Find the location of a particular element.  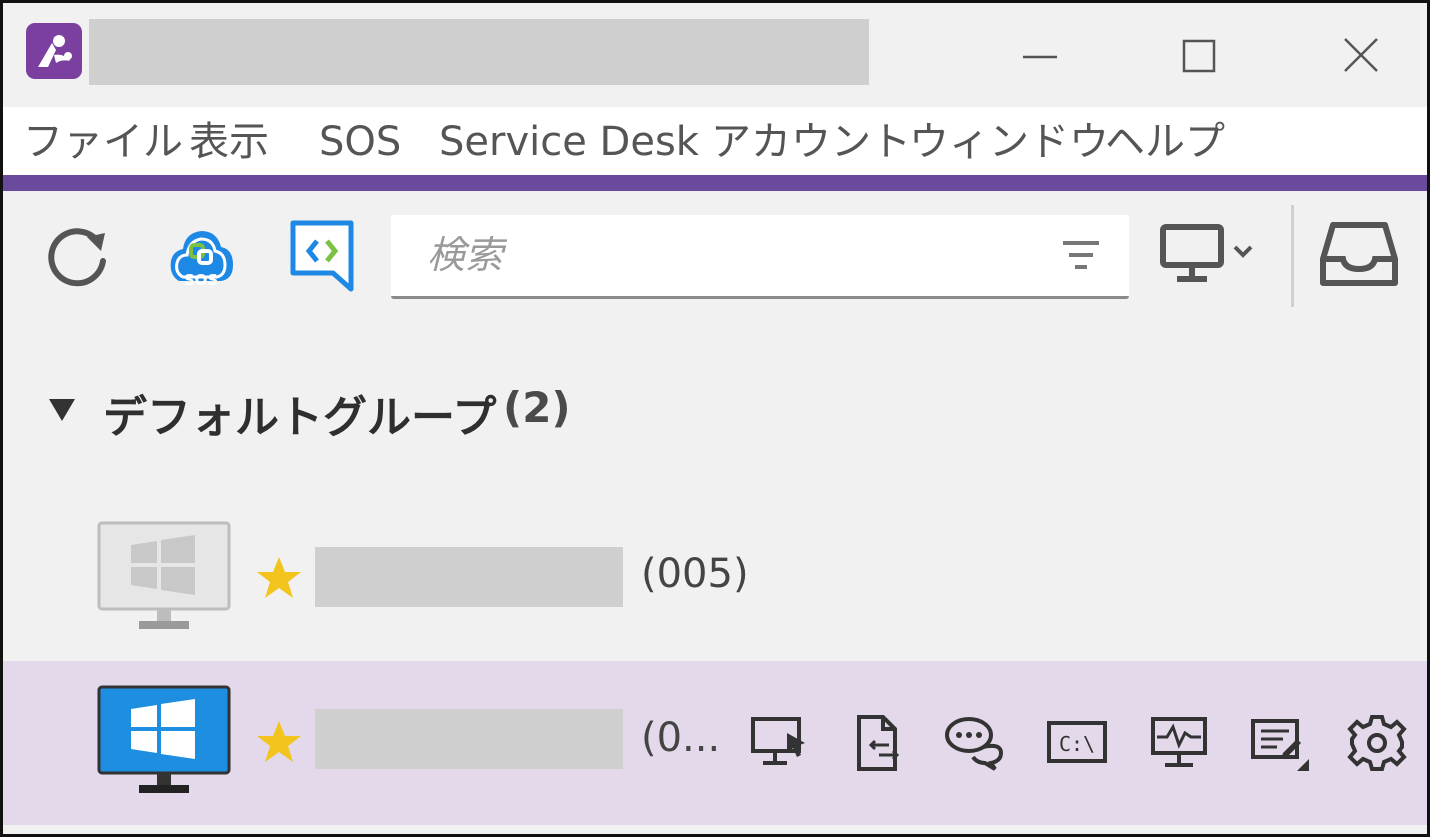

settings-icon is located at coordinates (1377, 743).